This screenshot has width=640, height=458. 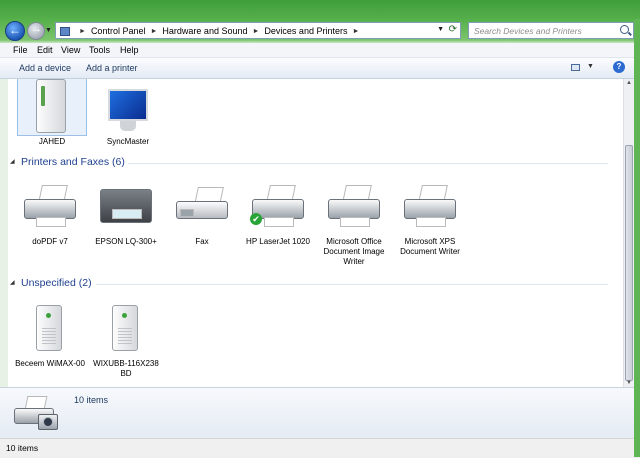 I want to click on printer-epson-lq-300: EPSON LQ-300+, so click(x=126, y=213).